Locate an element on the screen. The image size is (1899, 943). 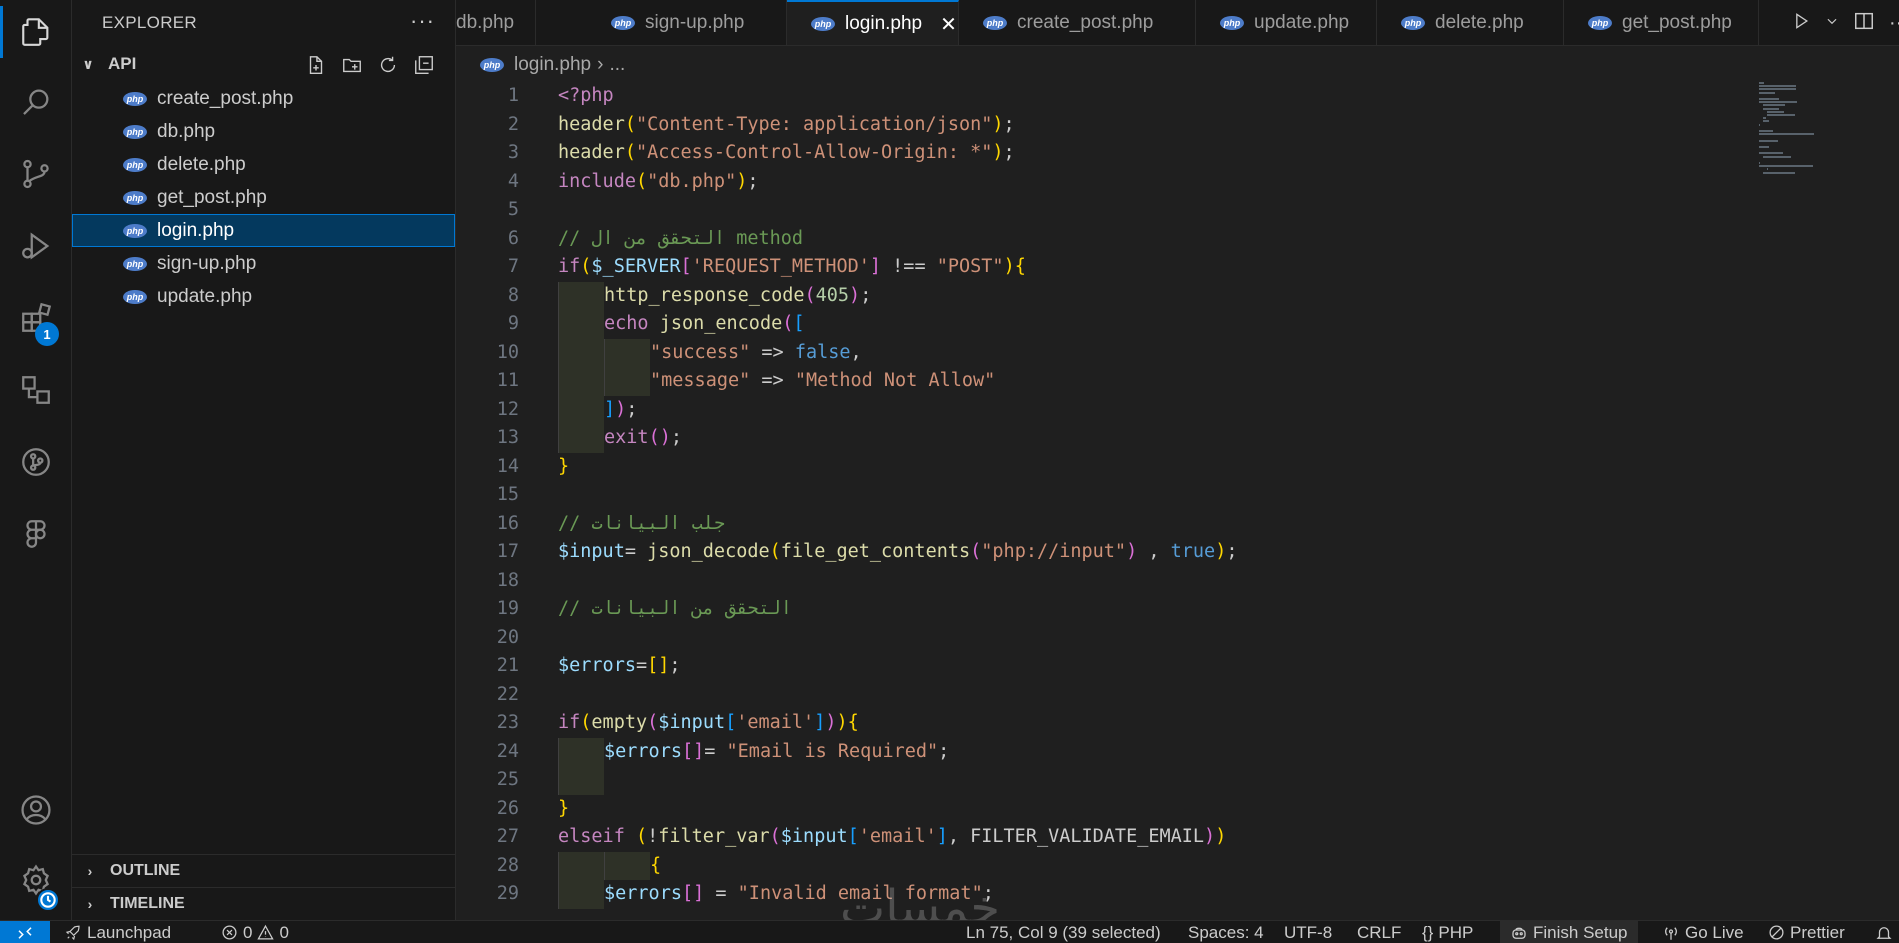
refresh-icon is located at coordinates (388, 65).